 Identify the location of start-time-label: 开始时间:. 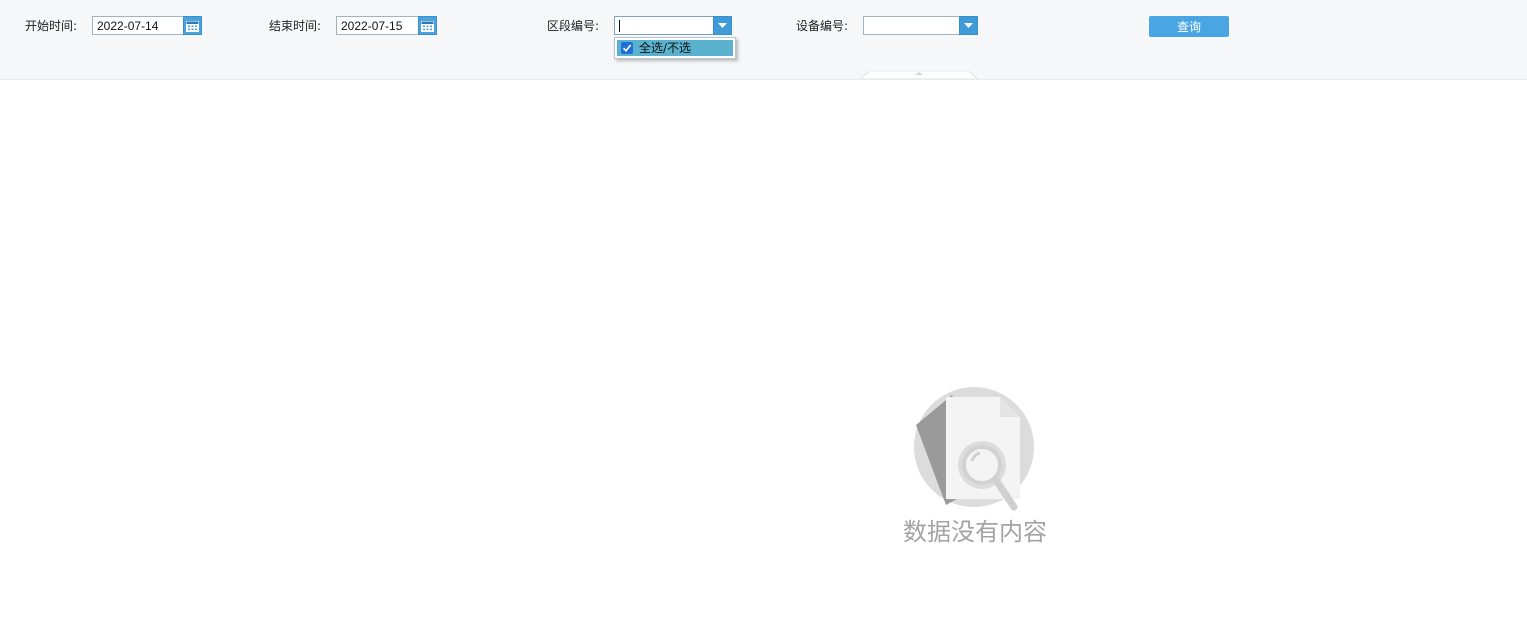
(51, 26).